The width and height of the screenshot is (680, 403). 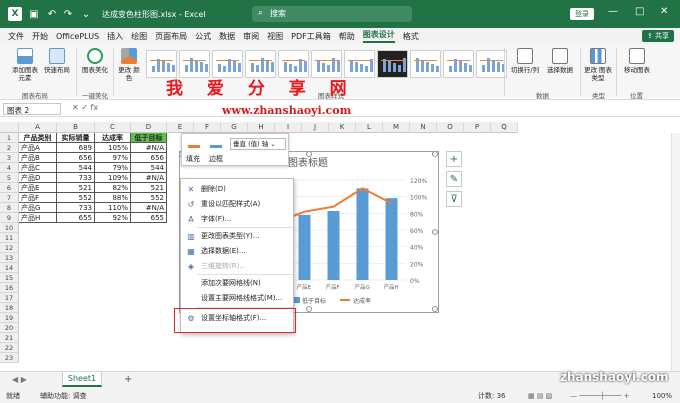 I want to click on sheet-tab-sheet1: Sheet1, so click(x=82, y=379).